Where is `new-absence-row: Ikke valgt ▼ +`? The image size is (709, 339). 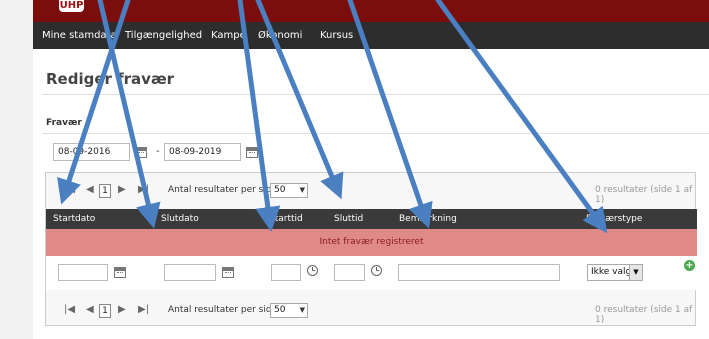
new-absence-row: Ikke valgt ▼ + is located at coordinates (371, 273).